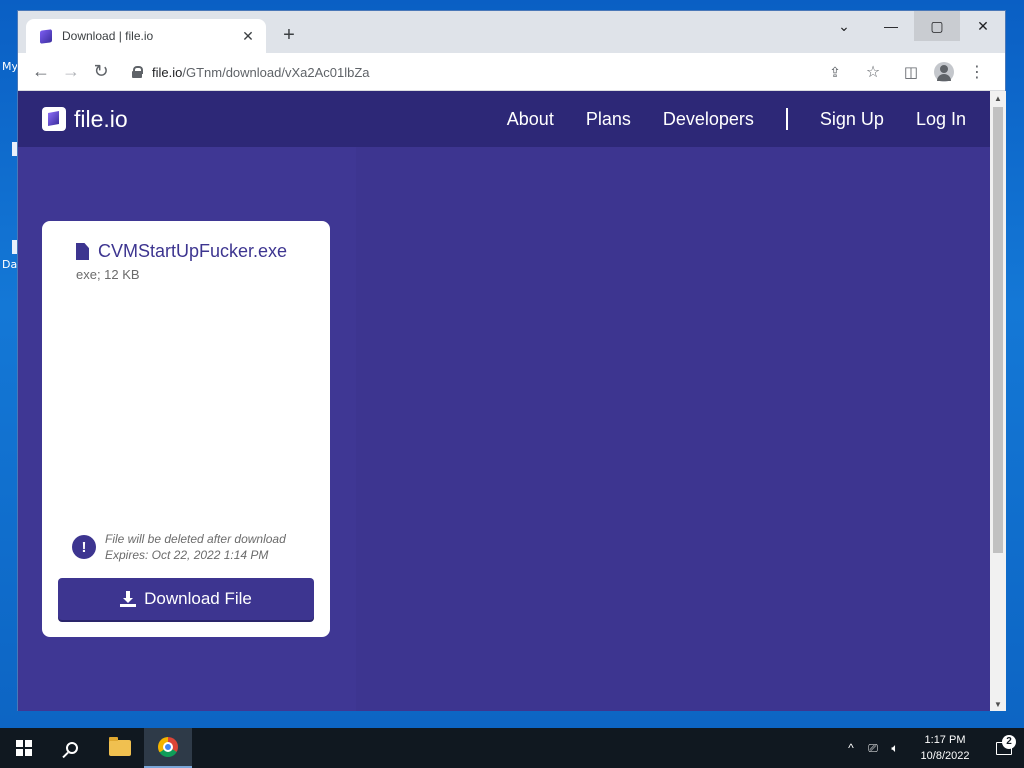  Describe the element at coordinates (101, 72) in the screenshot. I see `reload-icon: ↻` at that location.